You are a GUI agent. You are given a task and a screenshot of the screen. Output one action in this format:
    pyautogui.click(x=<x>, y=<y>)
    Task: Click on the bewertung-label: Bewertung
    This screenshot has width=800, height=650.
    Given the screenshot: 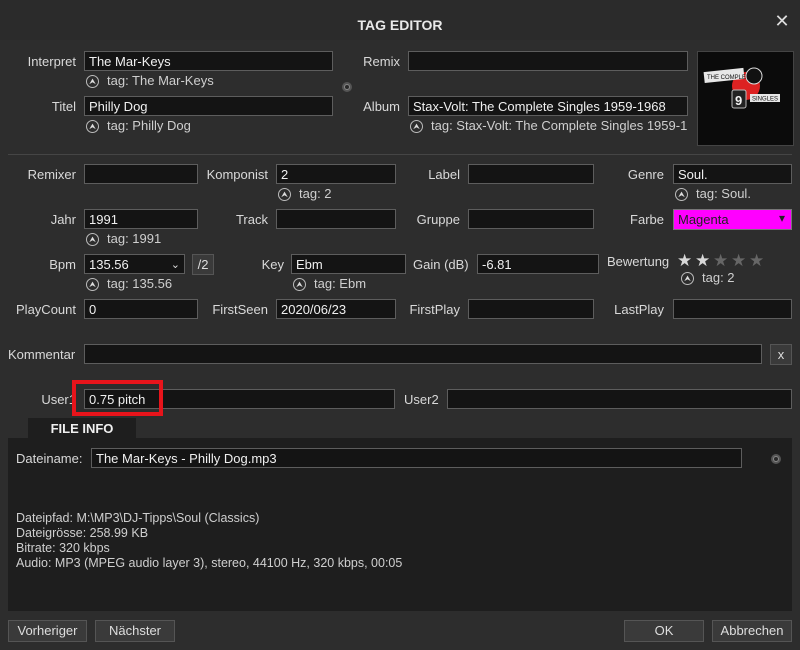 What is the action you would take?
    pyautogui.click(x=638, y=261)
    